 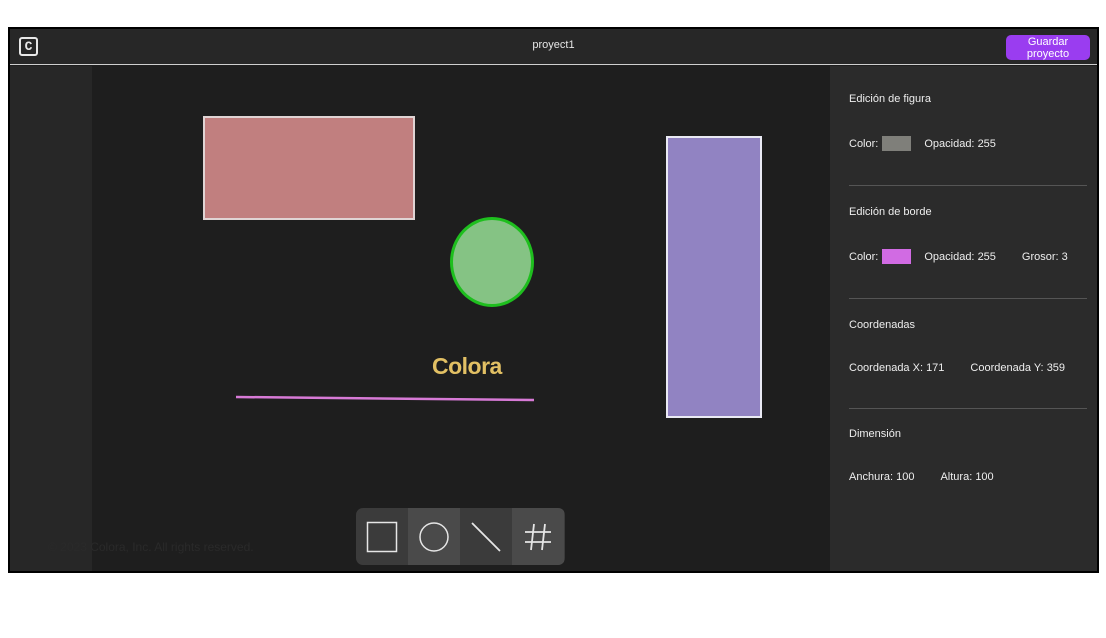 I want to click on figure-opacity-value: 255, so click(x=987, y=144).